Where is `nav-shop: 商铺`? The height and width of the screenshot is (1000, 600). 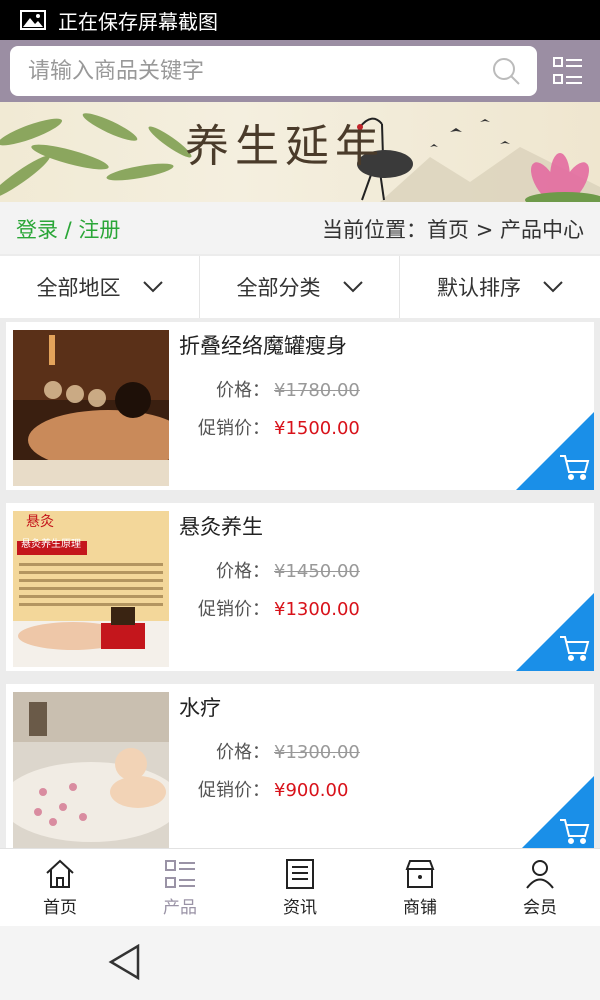 nav-shop: 商铺 is located at coordinates (420, 888).